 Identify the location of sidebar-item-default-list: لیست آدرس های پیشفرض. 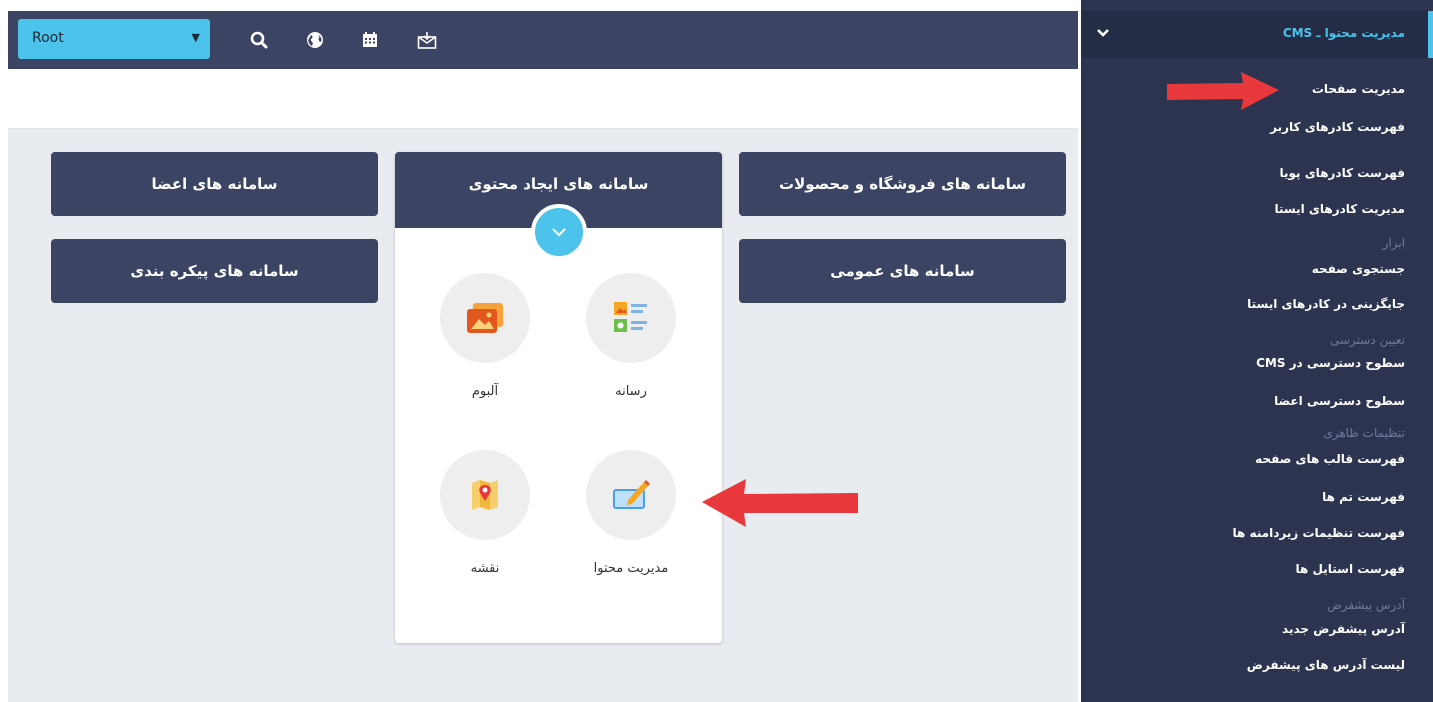
(1326, 665).